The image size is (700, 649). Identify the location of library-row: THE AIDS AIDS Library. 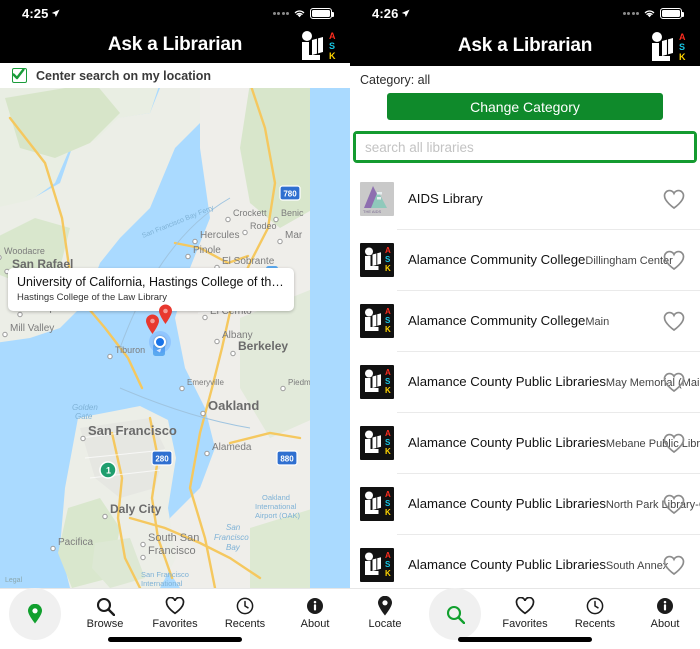
(525, 198).